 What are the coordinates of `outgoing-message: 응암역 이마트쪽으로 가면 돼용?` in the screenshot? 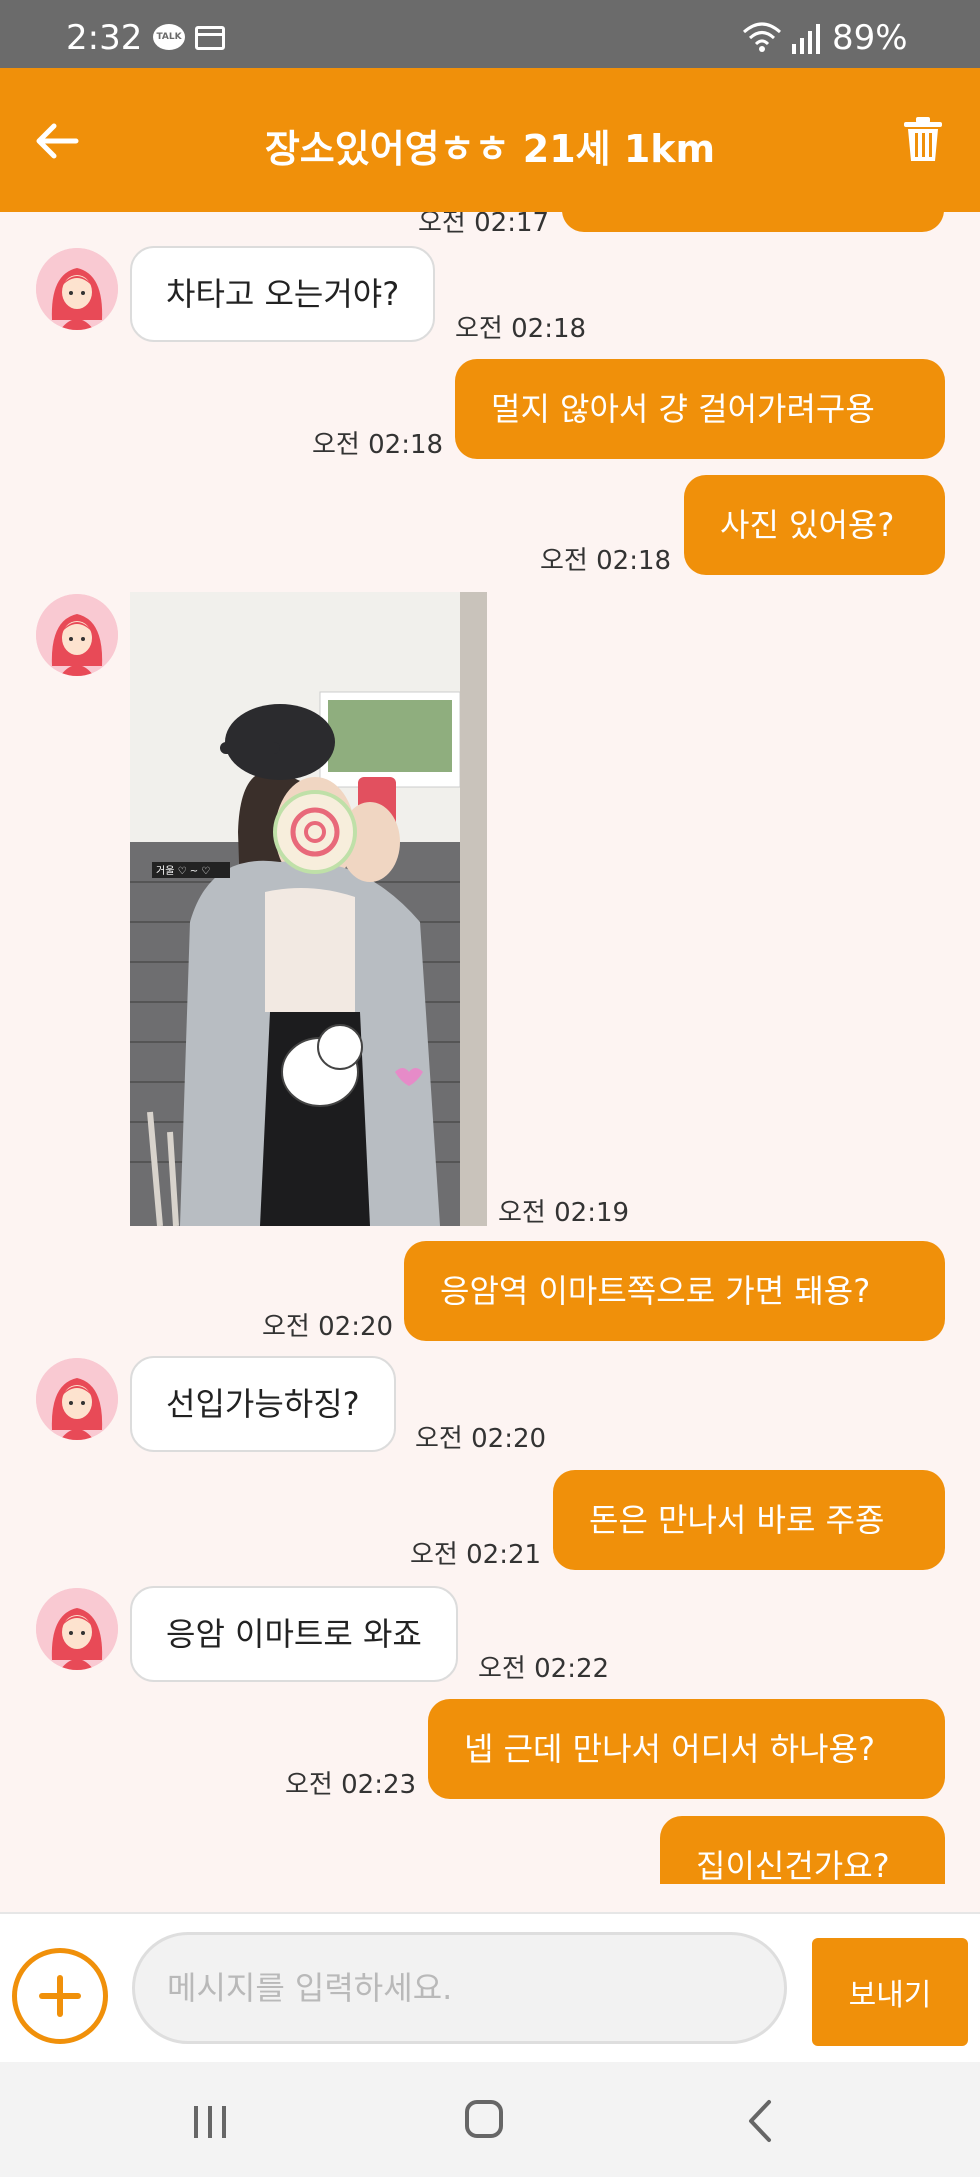 It's located at (674, 1291).